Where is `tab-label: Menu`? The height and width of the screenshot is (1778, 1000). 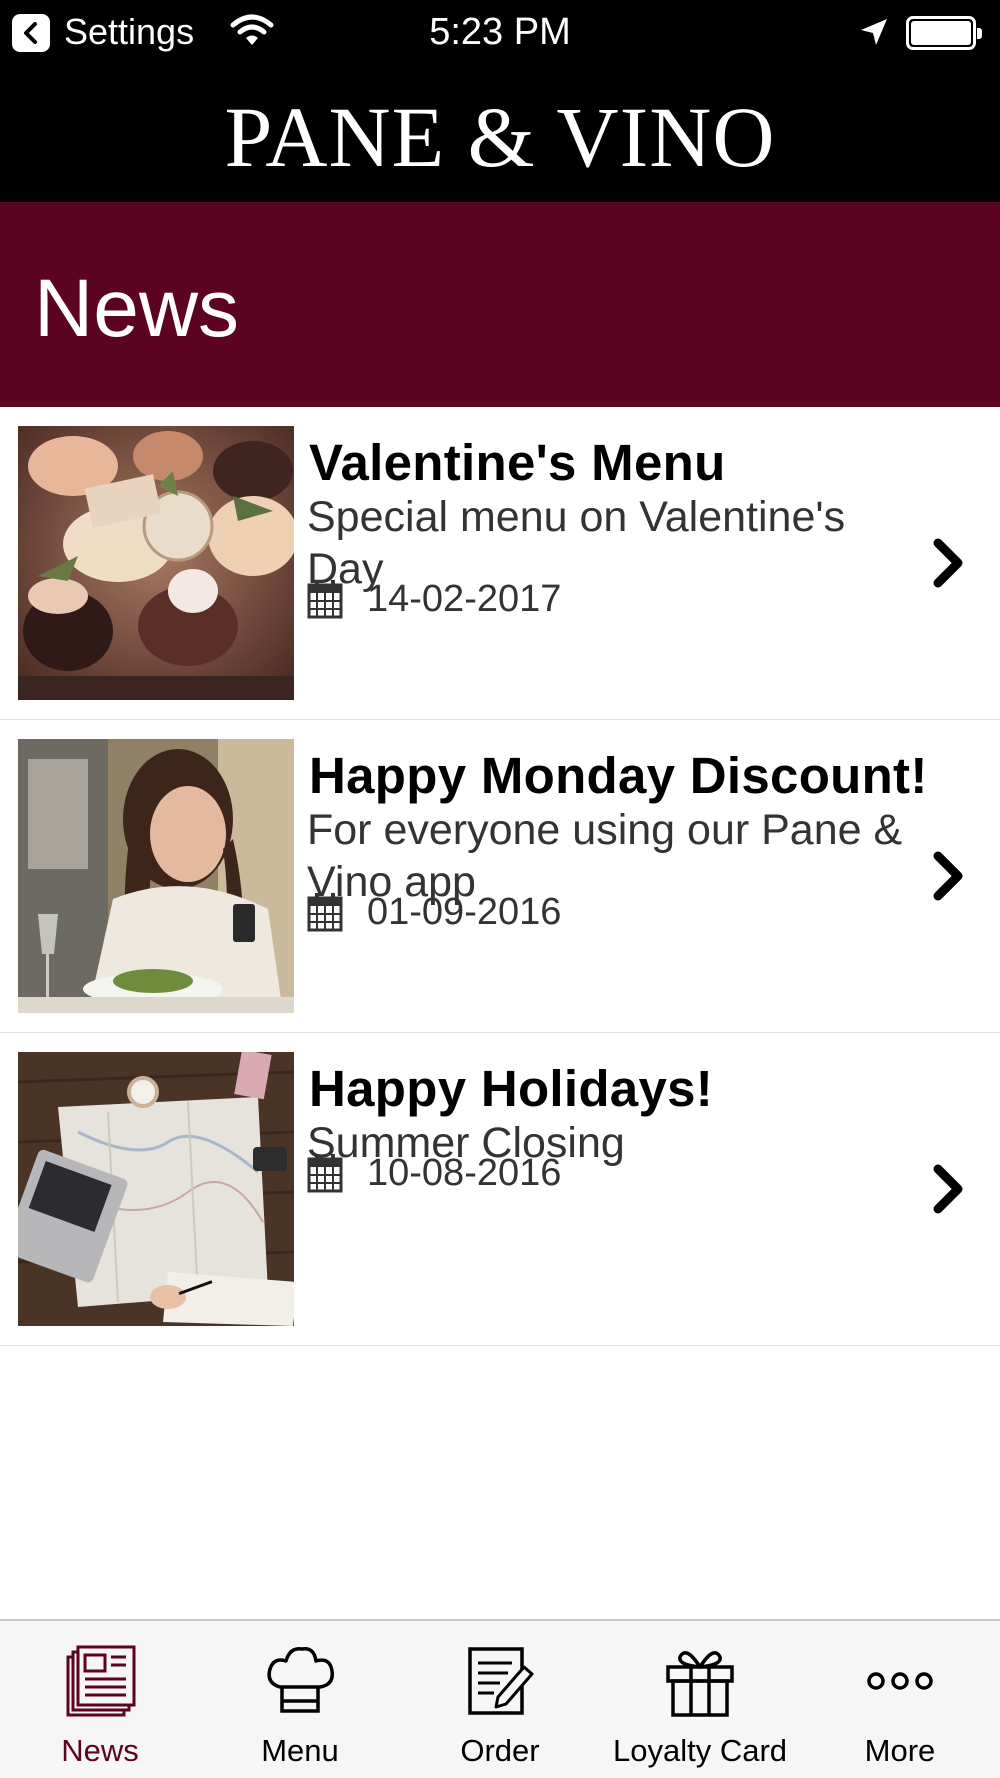
tab-label: Menu is located at coordinates (300, 1750).